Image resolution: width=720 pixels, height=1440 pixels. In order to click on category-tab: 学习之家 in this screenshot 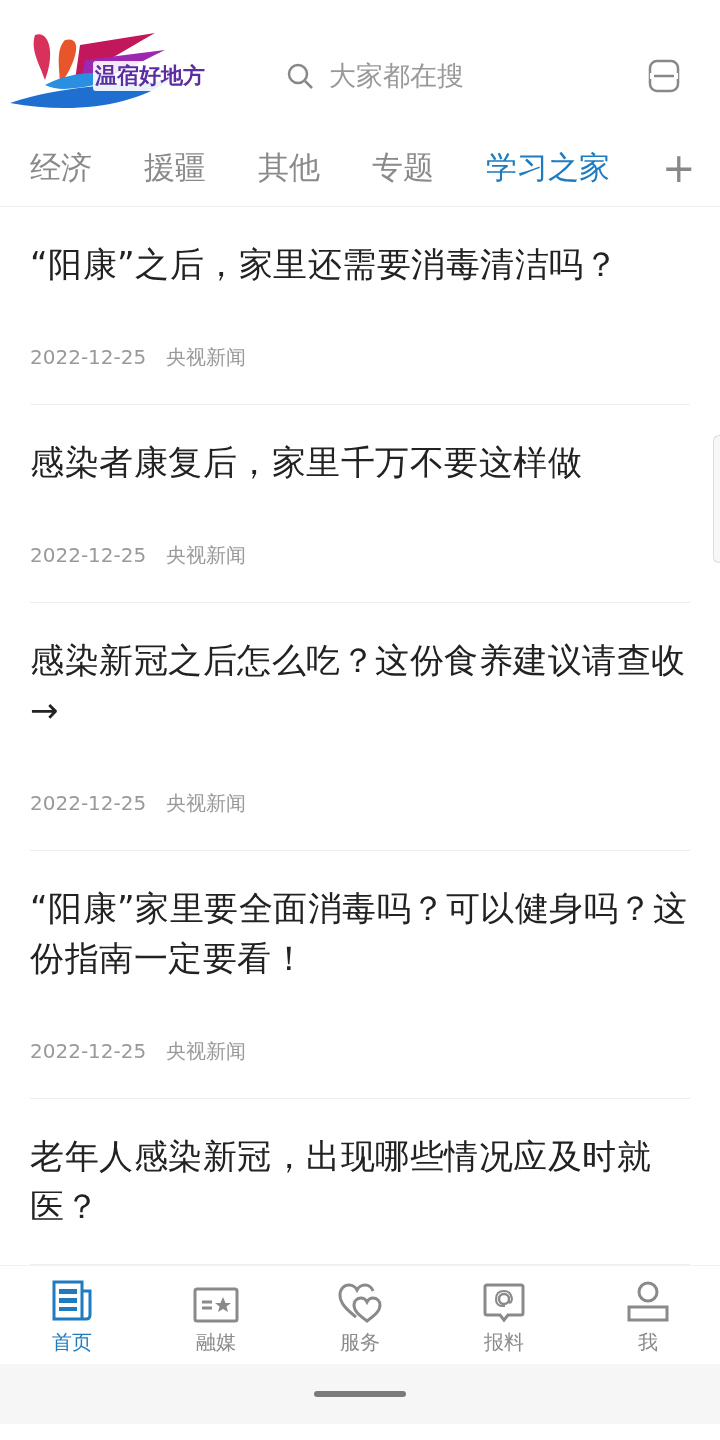, I will do `click(548, 168)`.